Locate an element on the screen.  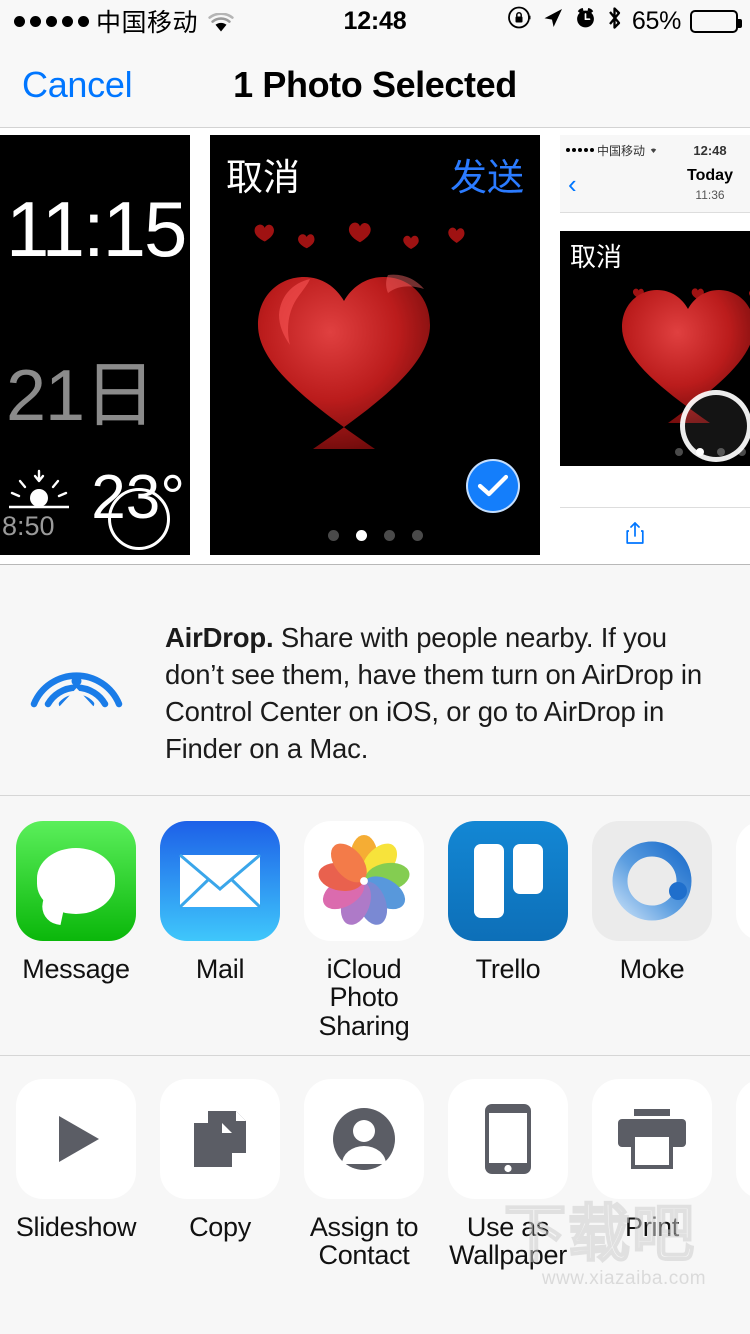
contact-icon is located at coordinates (364, 1139).